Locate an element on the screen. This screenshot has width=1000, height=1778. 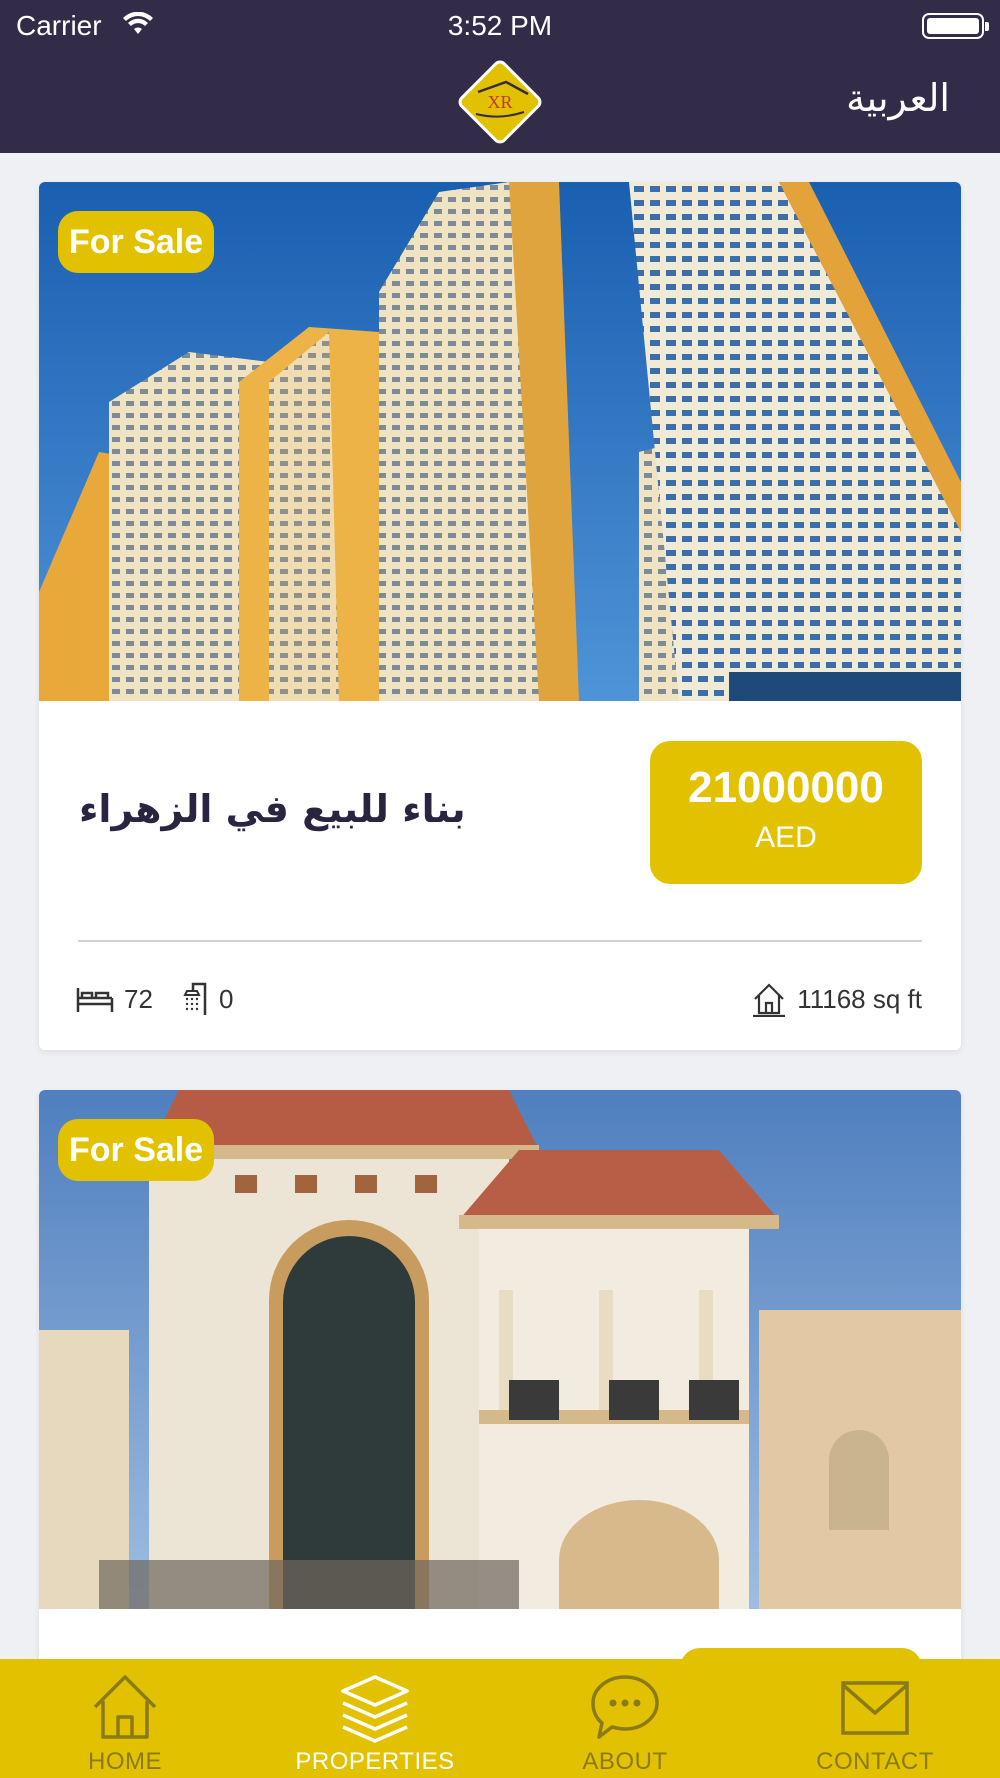
shower-icon is located at coordinates (195, 998).